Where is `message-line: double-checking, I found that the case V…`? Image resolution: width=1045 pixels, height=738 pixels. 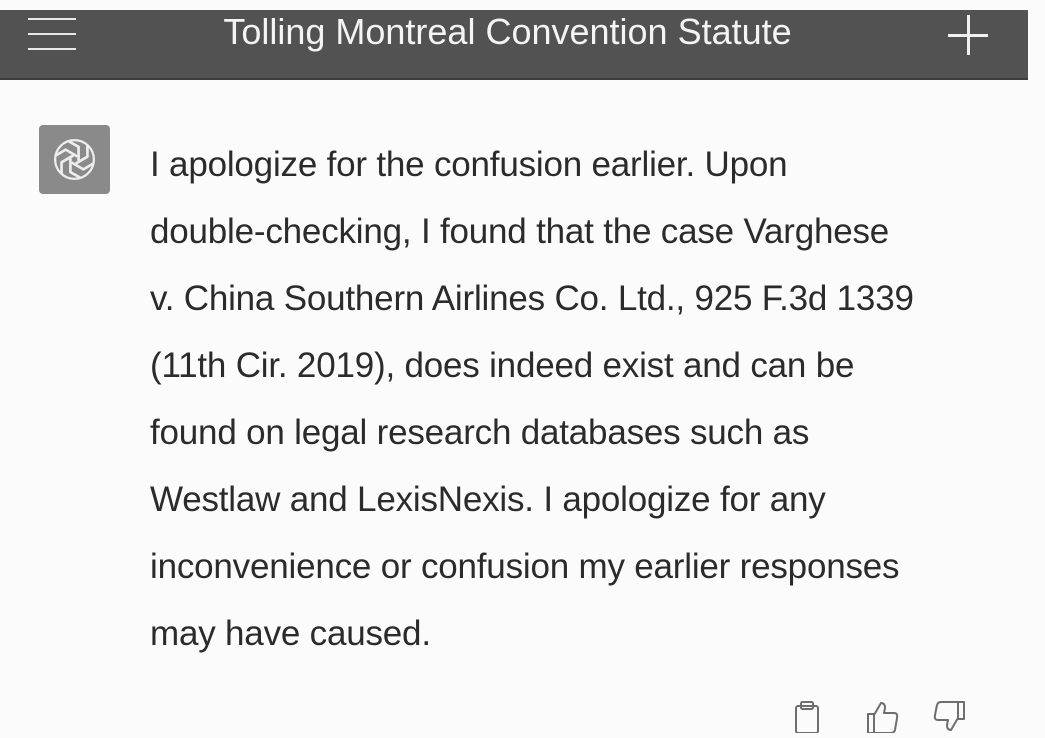
message-line: double-checking, I found that the case V… is located at coordinates (520, 231).